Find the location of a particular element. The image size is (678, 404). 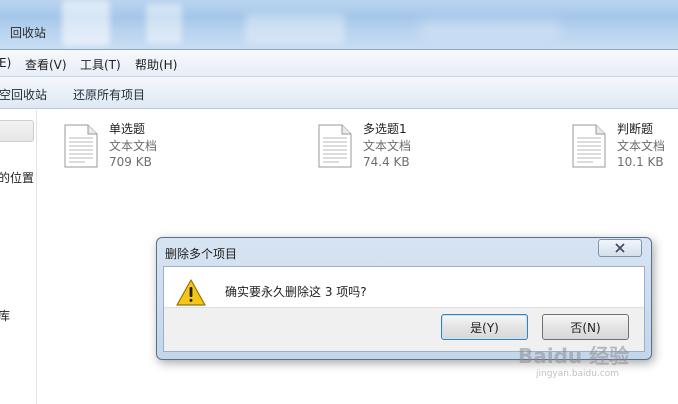

watermark-logo: Baidu 经验 is located at coordinates (574, 356).